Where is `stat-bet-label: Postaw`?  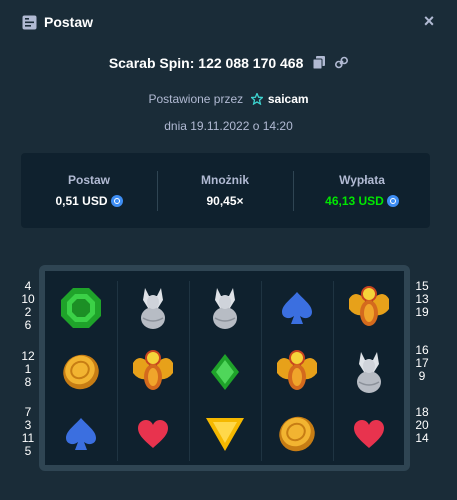 stat-bet-label: Postaw is located at coordinates (88, 180).